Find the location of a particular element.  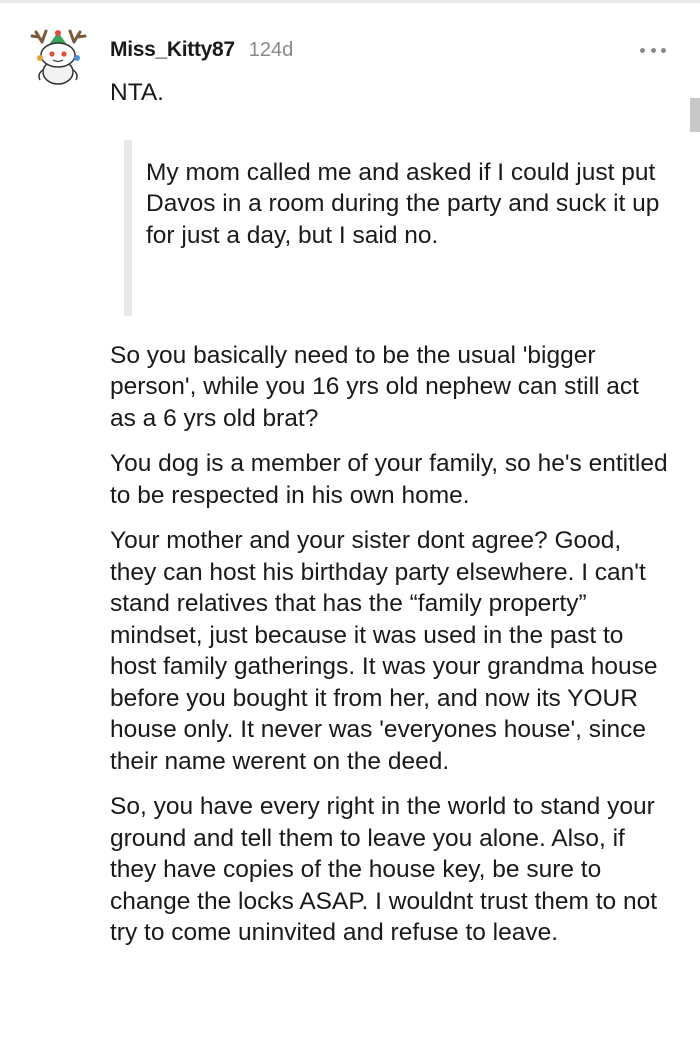

comment-age: 124d is located at coordinates (271, 50).